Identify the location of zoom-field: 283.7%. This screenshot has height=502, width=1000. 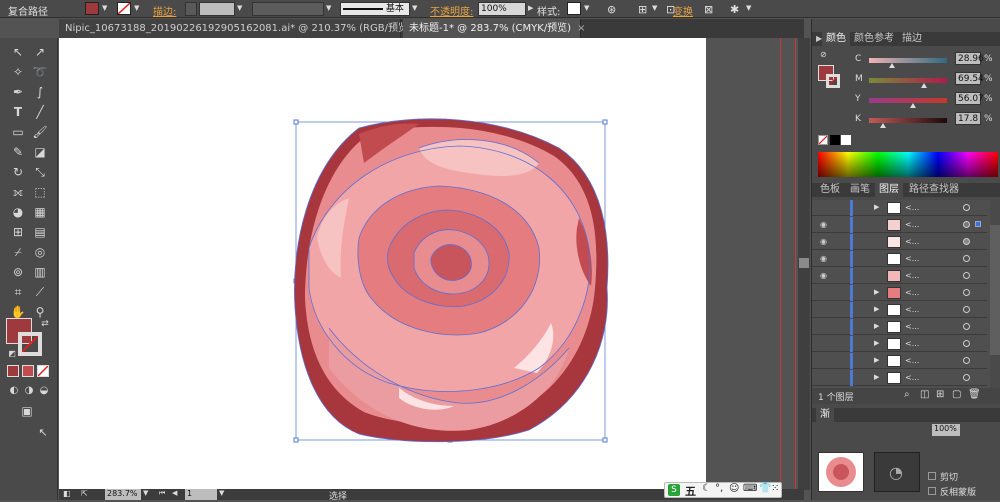
(123, 494).